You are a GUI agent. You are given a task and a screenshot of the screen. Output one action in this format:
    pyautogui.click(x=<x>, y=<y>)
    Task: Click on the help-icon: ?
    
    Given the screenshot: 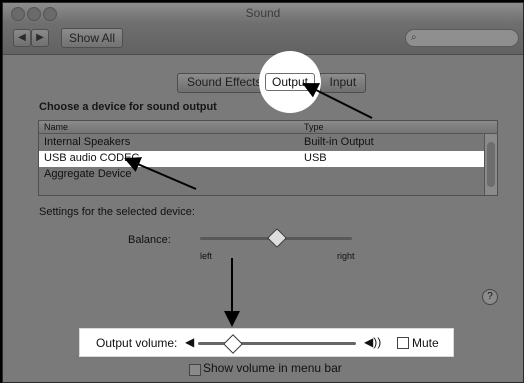 What is the action you would take?
    pyautogui.click(x=490, y=296)
    